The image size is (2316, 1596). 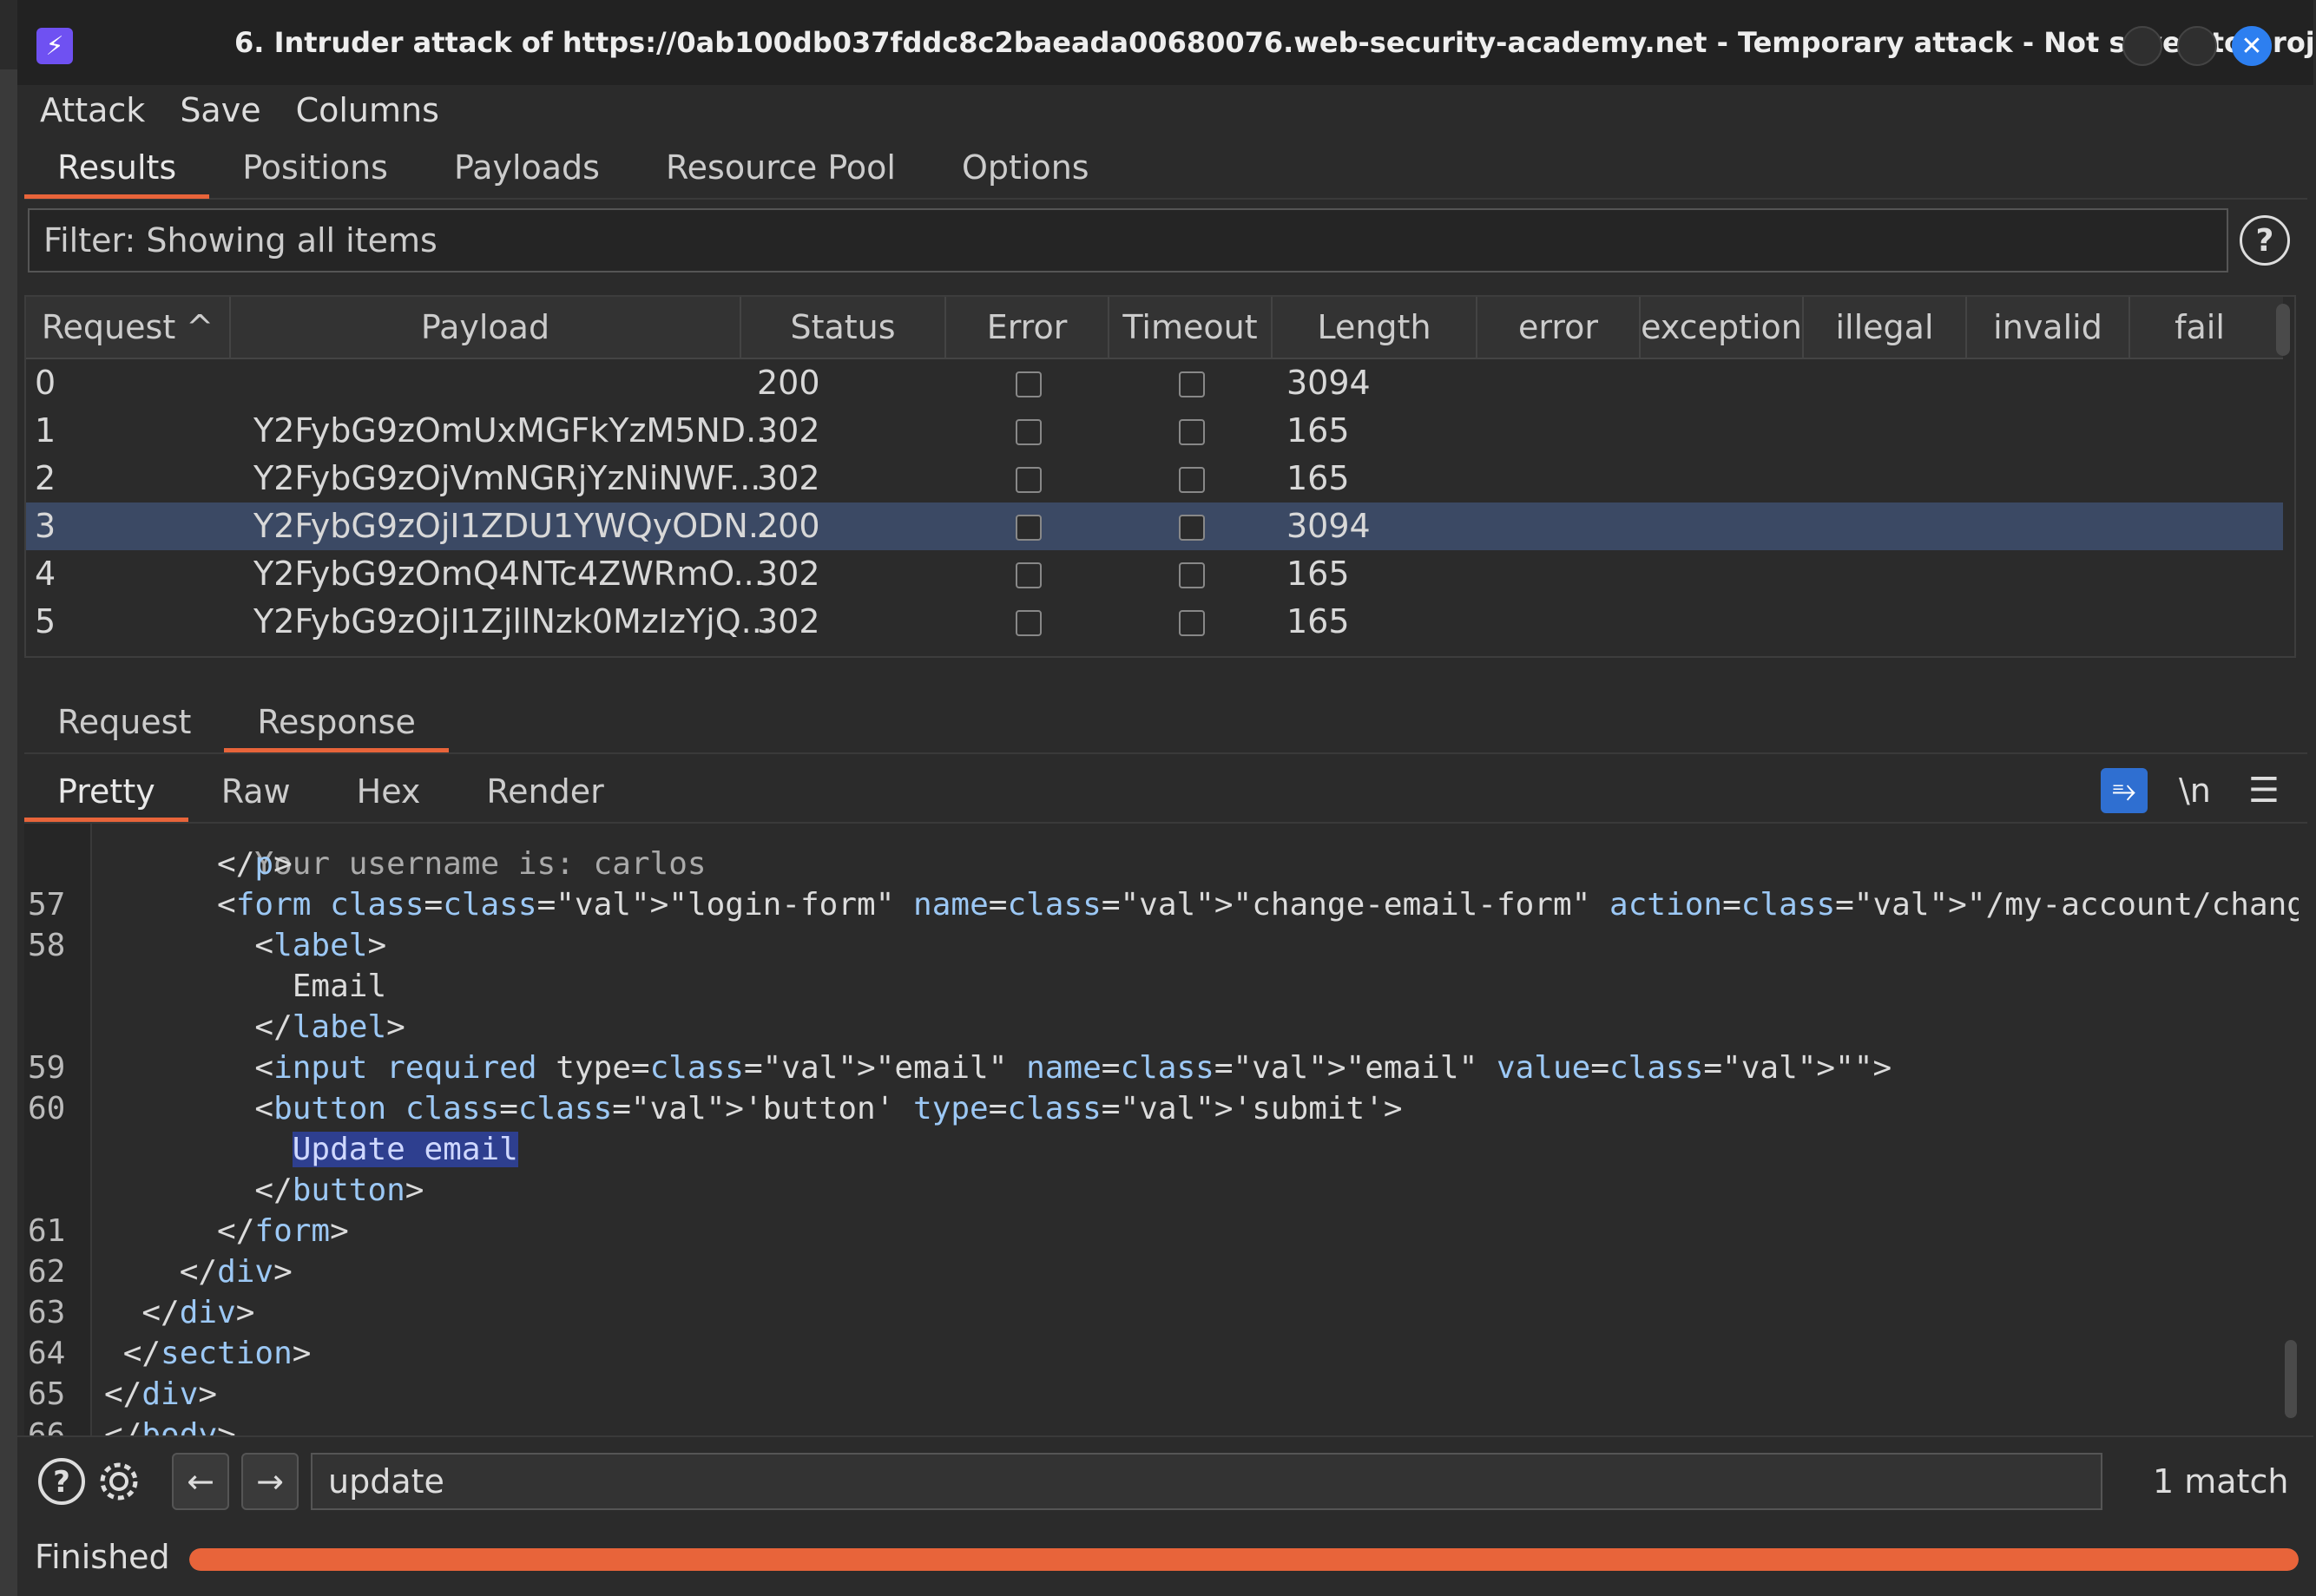 What do you see at coordinates (198, 864) in the screenshot?
I see `code-text: </p>` at bounding box center [198, 864].